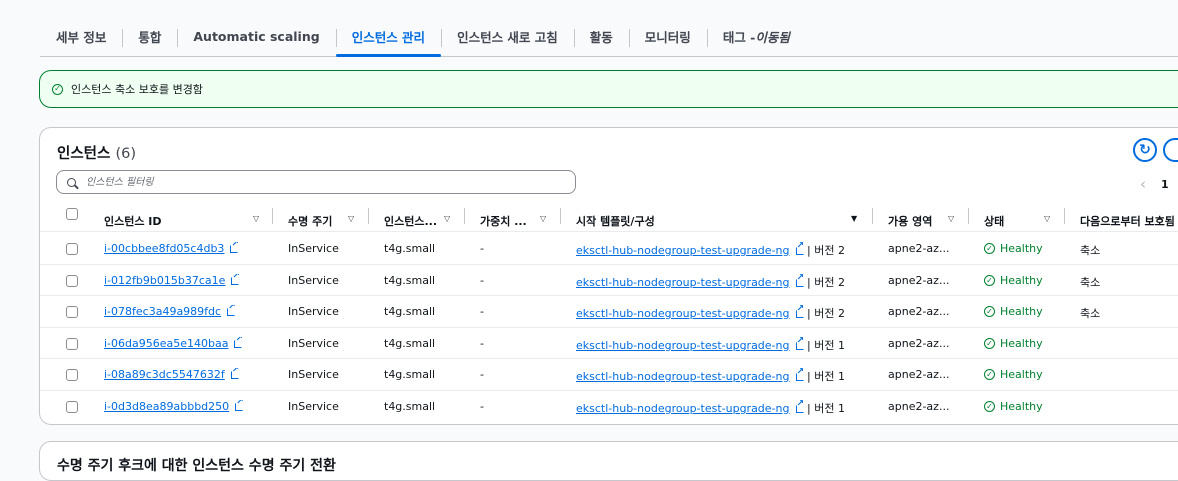  What do you see at coordinates (174, 220) in the screenshot?
I see `column-header-instance-id: 인스턴스 ID` at bounding box center [174, 220].